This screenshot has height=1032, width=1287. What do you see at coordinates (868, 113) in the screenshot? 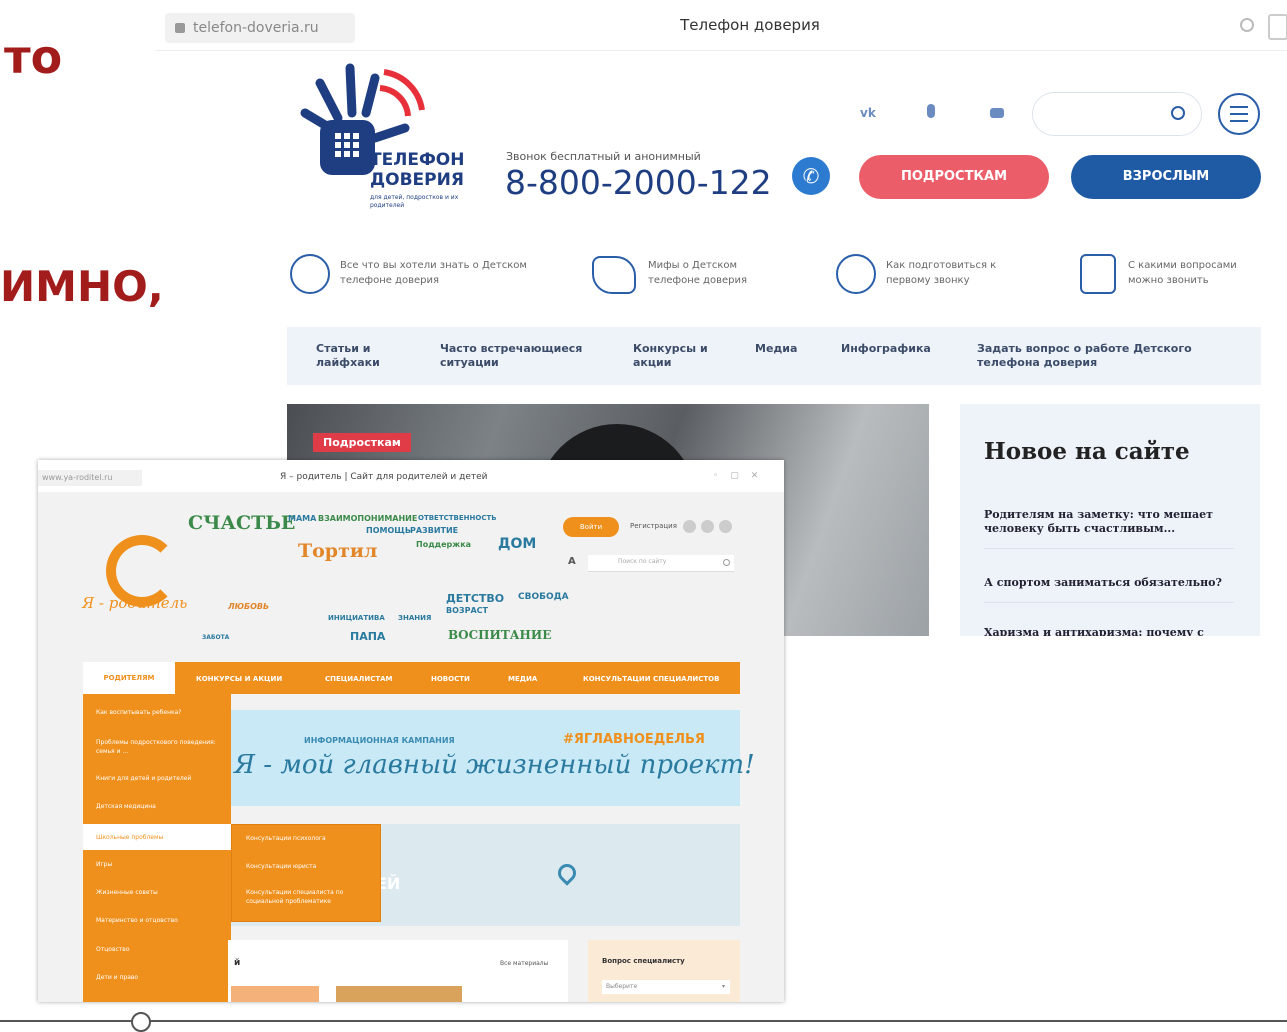
I see `vk-icon: vk` at bounding box center [868, 113].